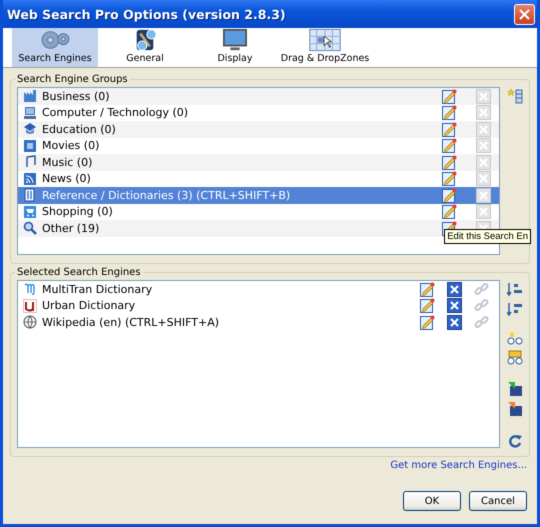  I want to click on book-icon, so click(30, 195).